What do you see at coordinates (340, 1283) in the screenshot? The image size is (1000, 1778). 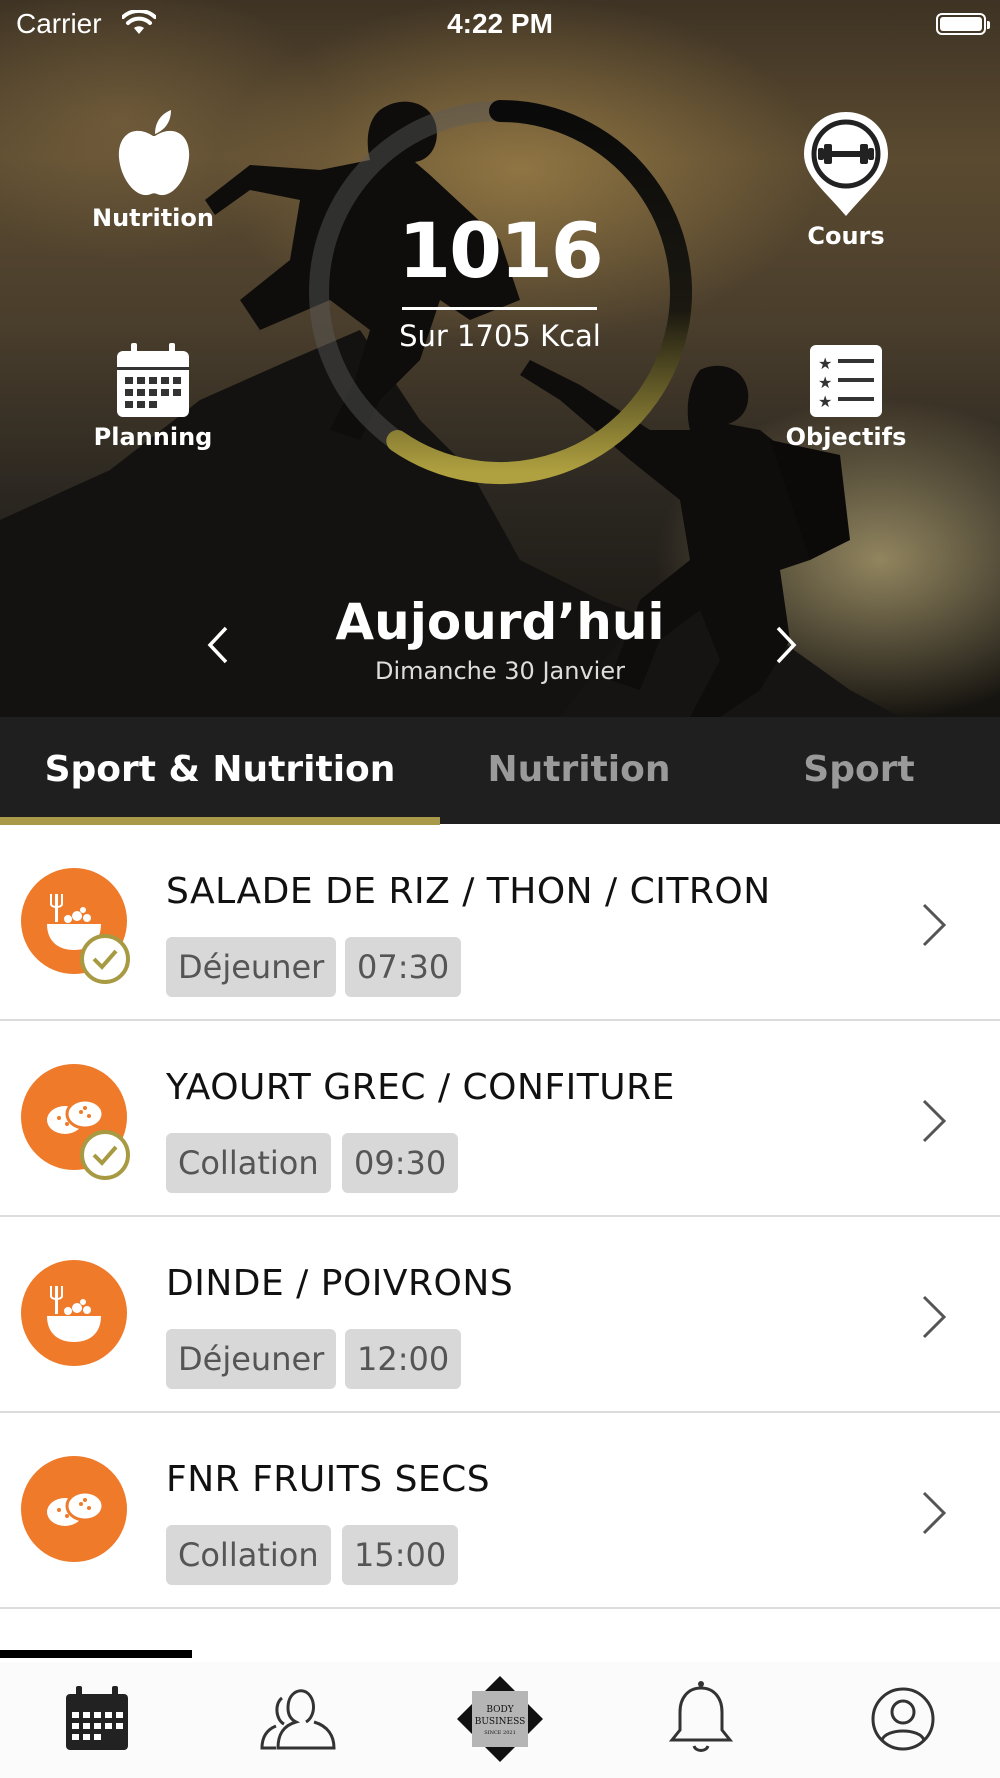 I see `meal-title: DINDE / POIVRONS` at bounding box center [340, 1283].